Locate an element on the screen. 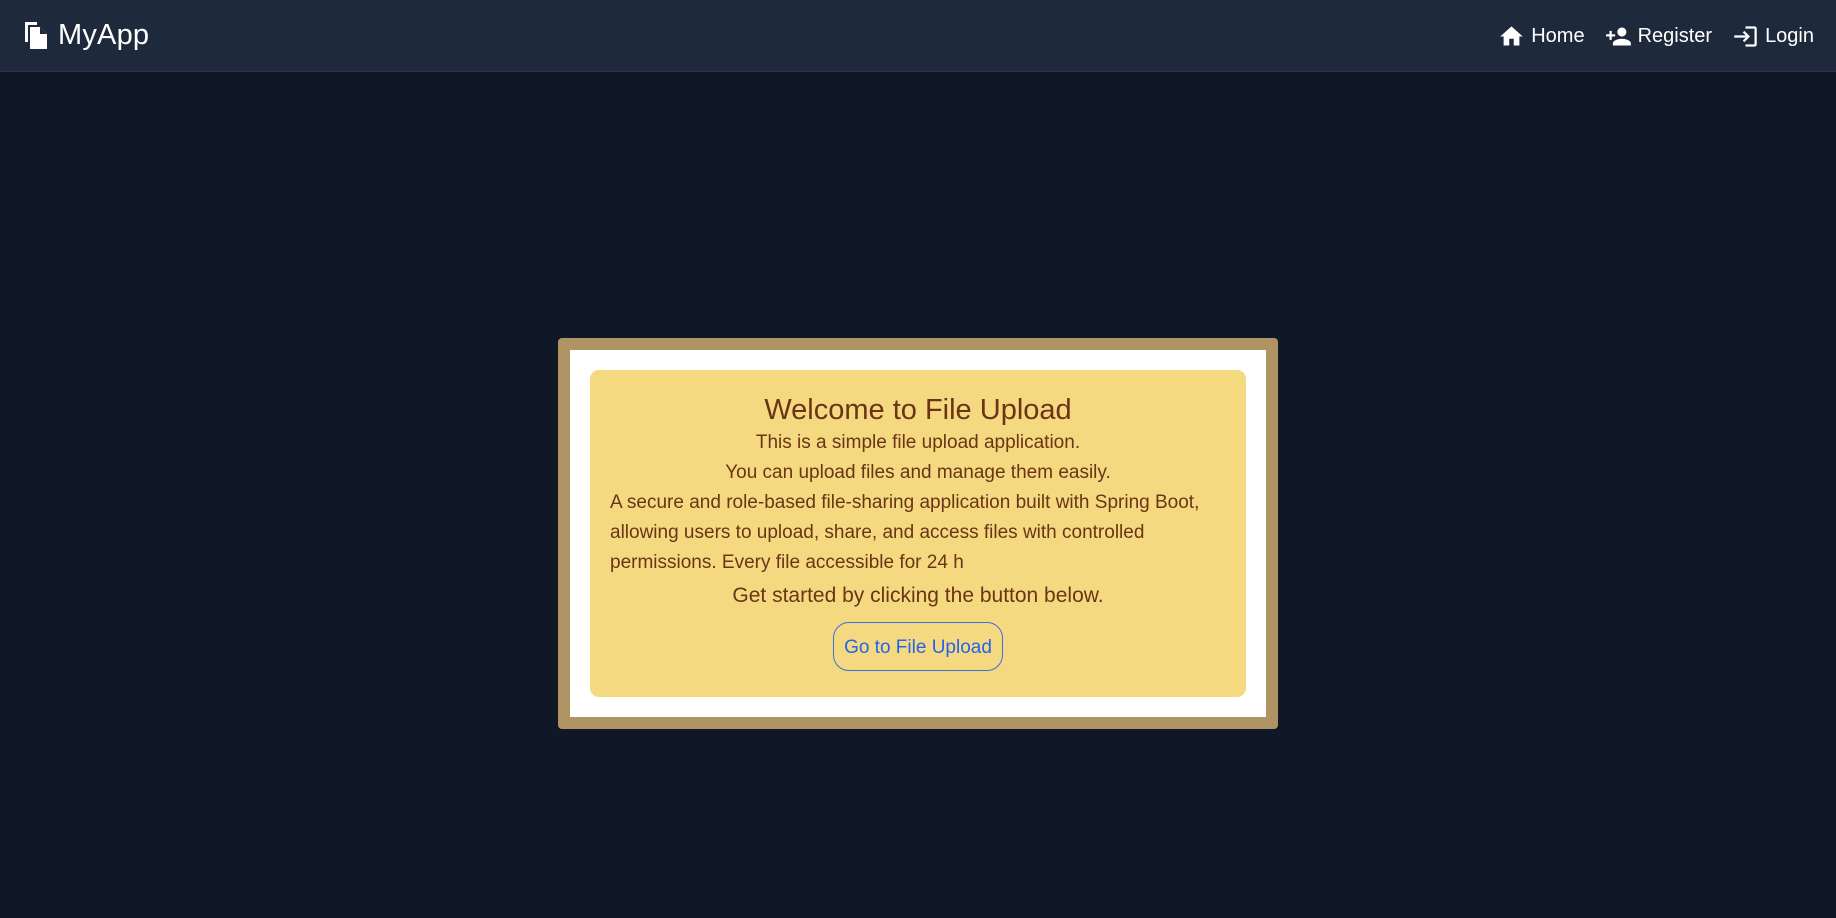  brand-link: MyApp is located at coordinates (85, 35).